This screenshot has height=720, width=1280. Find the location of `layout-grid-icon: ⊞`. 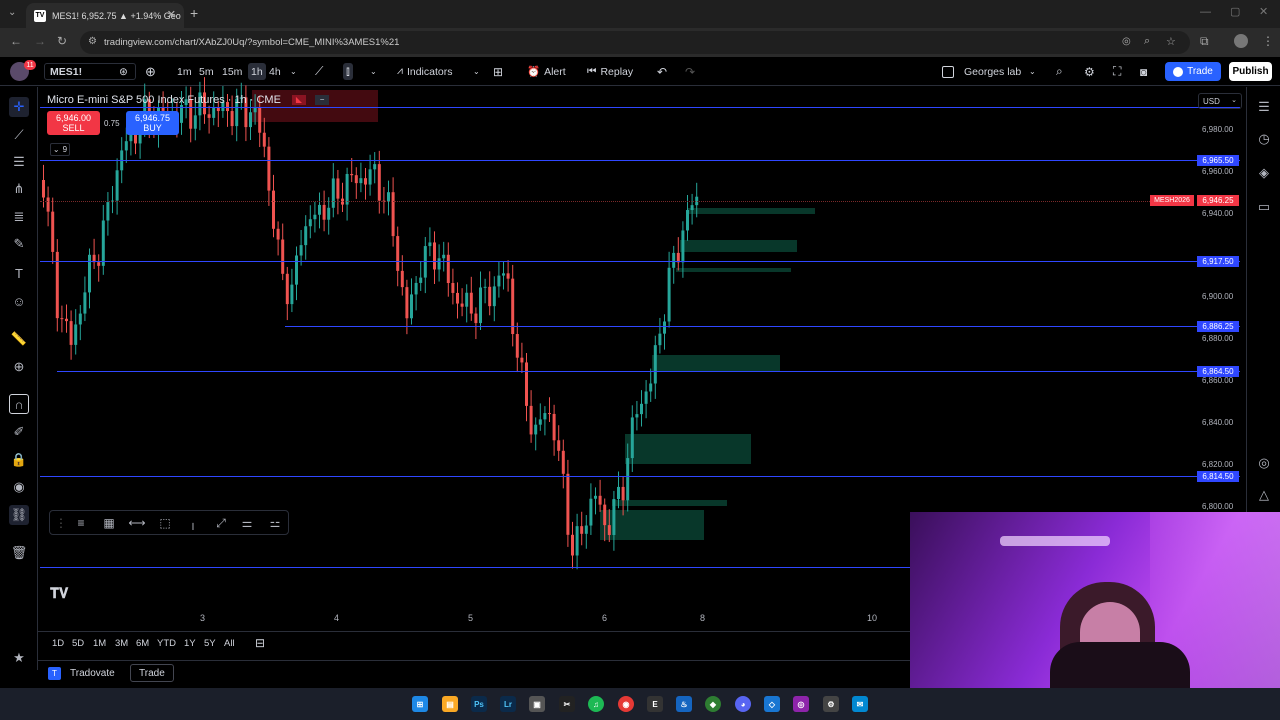

layout-grid-icon: ⊞ is located at coordinates (498, 71).